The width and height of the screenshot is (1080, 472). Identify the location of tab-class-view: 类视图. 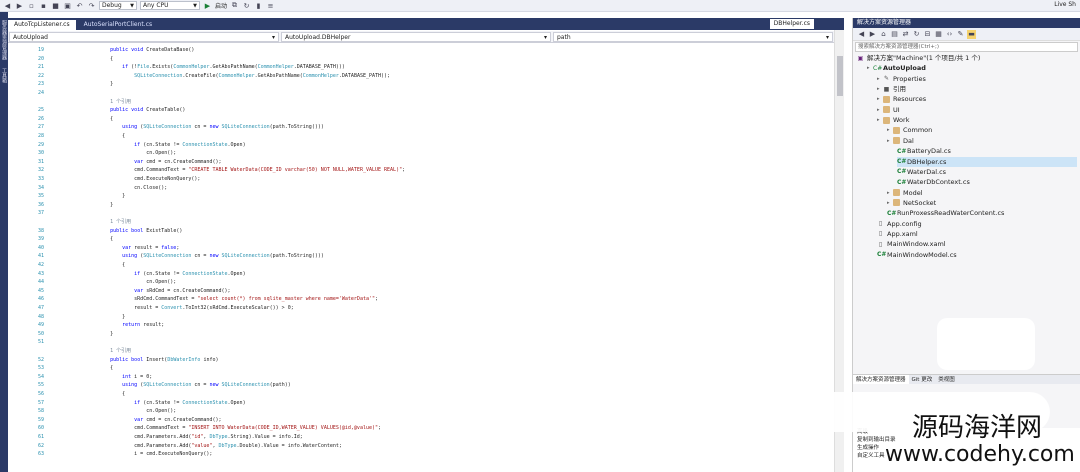
(946, 379).